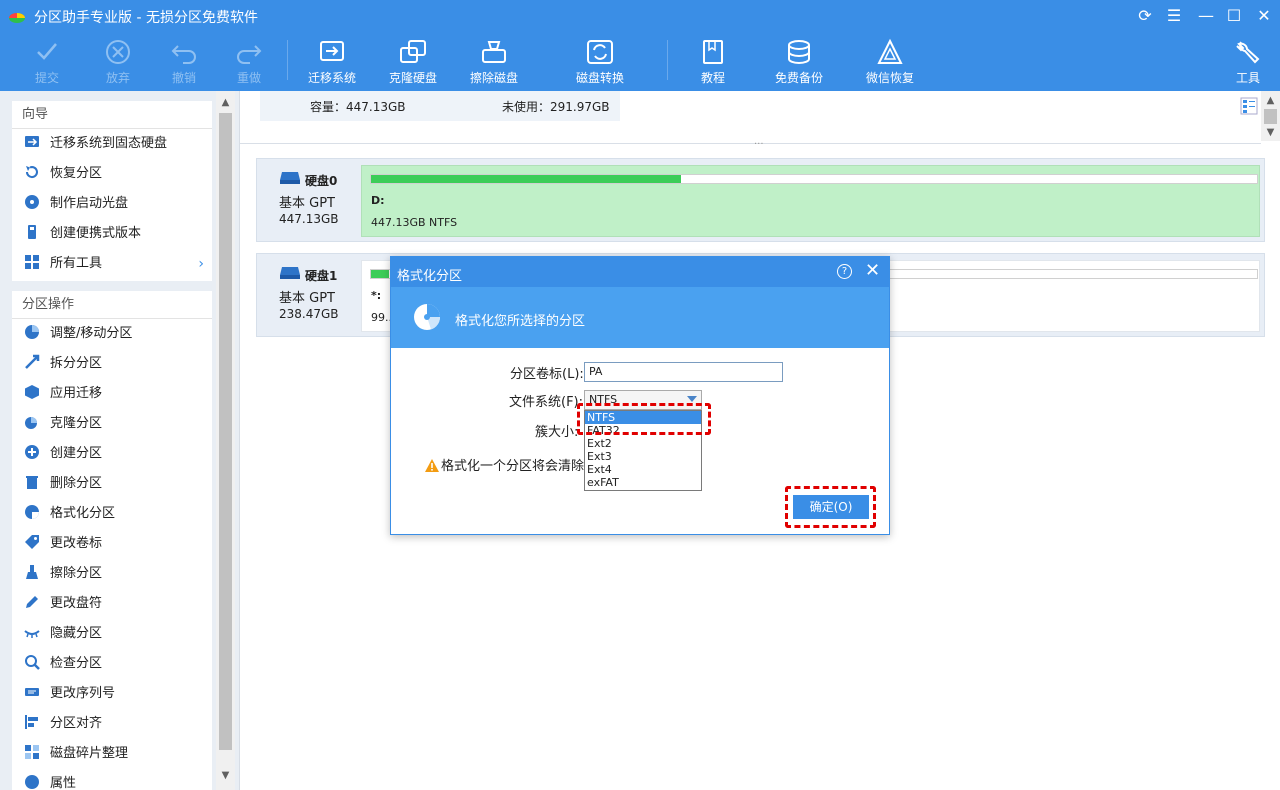 The width and height of the screenshot is (1280, 790). What do you see at coordinates (890, 51) in the screenshot?
I see `wechat-recovery-icon` at bounding box center [890, 51].